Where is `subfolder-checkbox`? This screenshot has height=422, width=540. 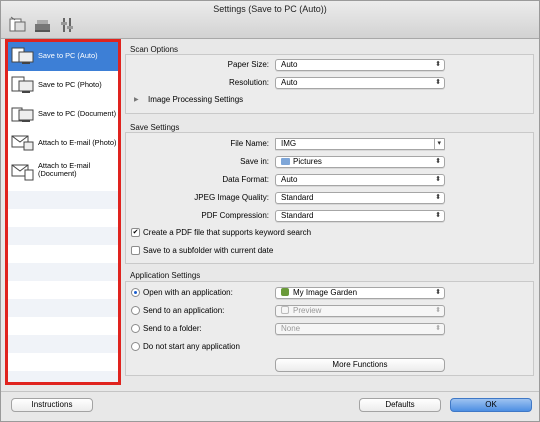
subfolder-checkbox is located at coordinates (135, 250).